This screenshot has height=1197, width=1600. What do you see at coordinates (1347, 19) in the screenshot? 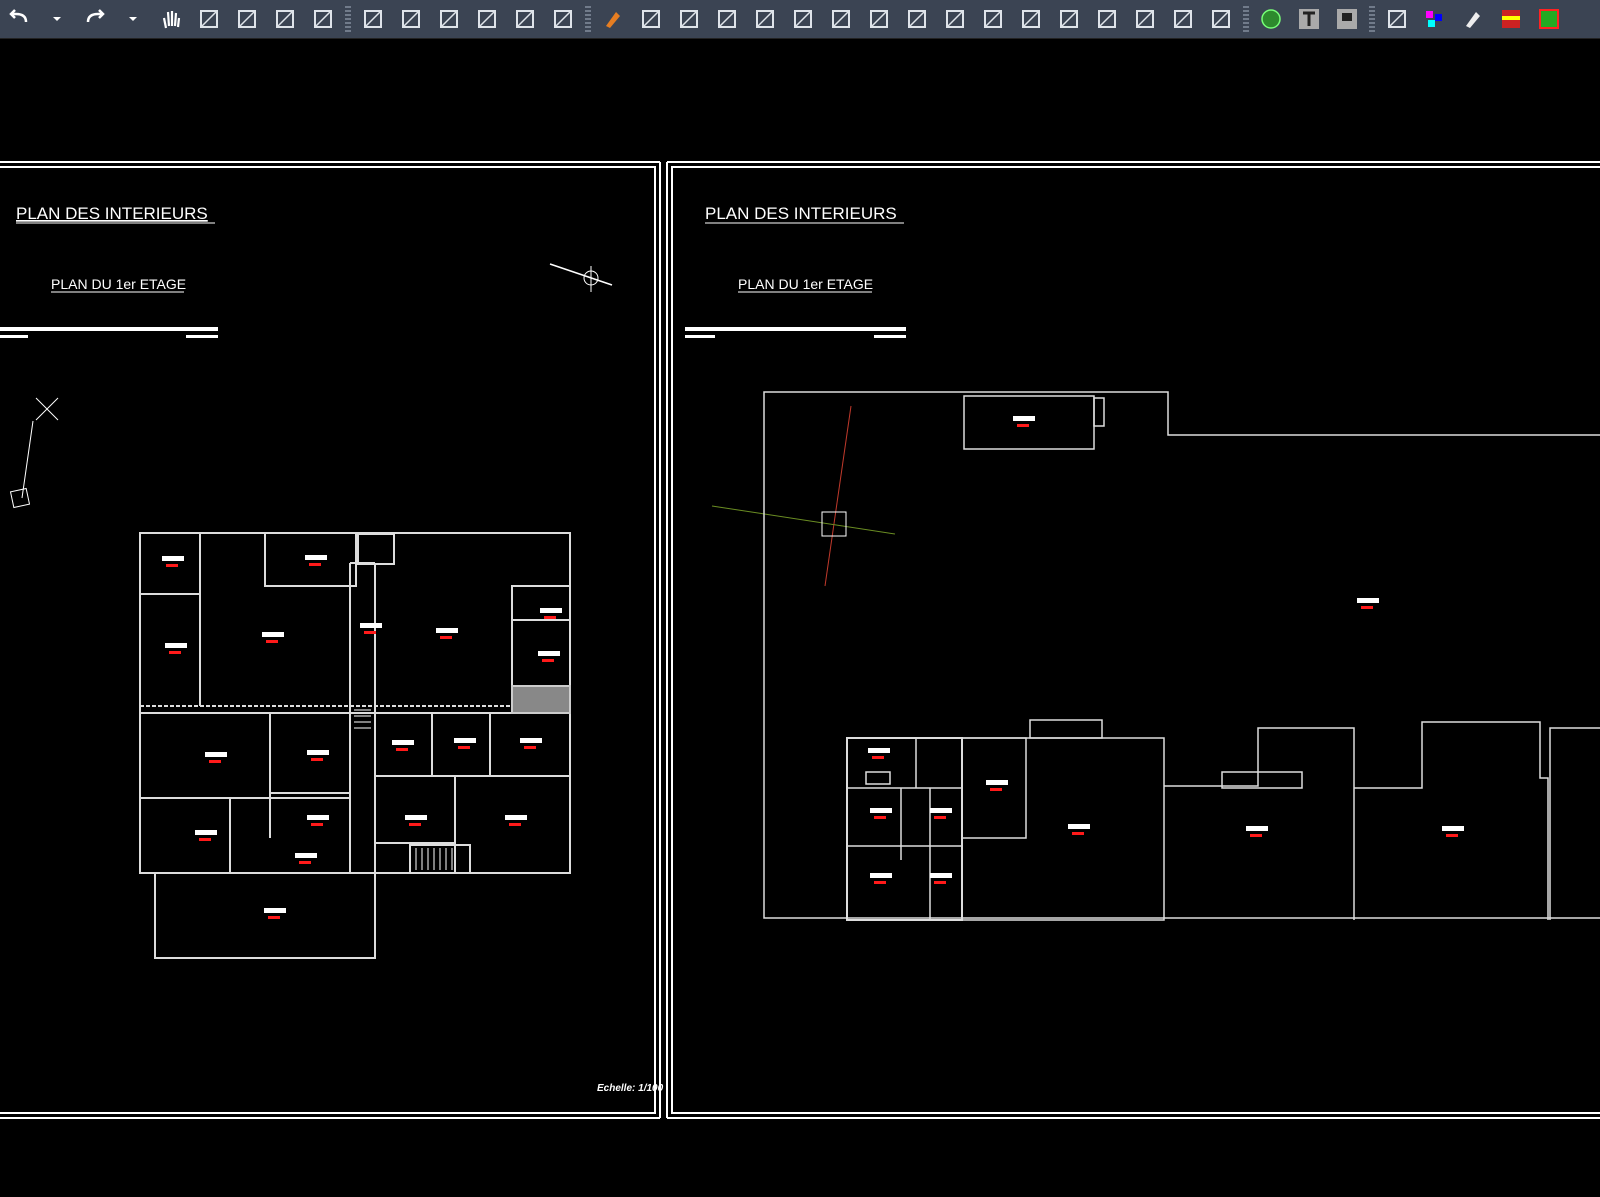
I see `block-icon` at bounding box center [1347, 19].